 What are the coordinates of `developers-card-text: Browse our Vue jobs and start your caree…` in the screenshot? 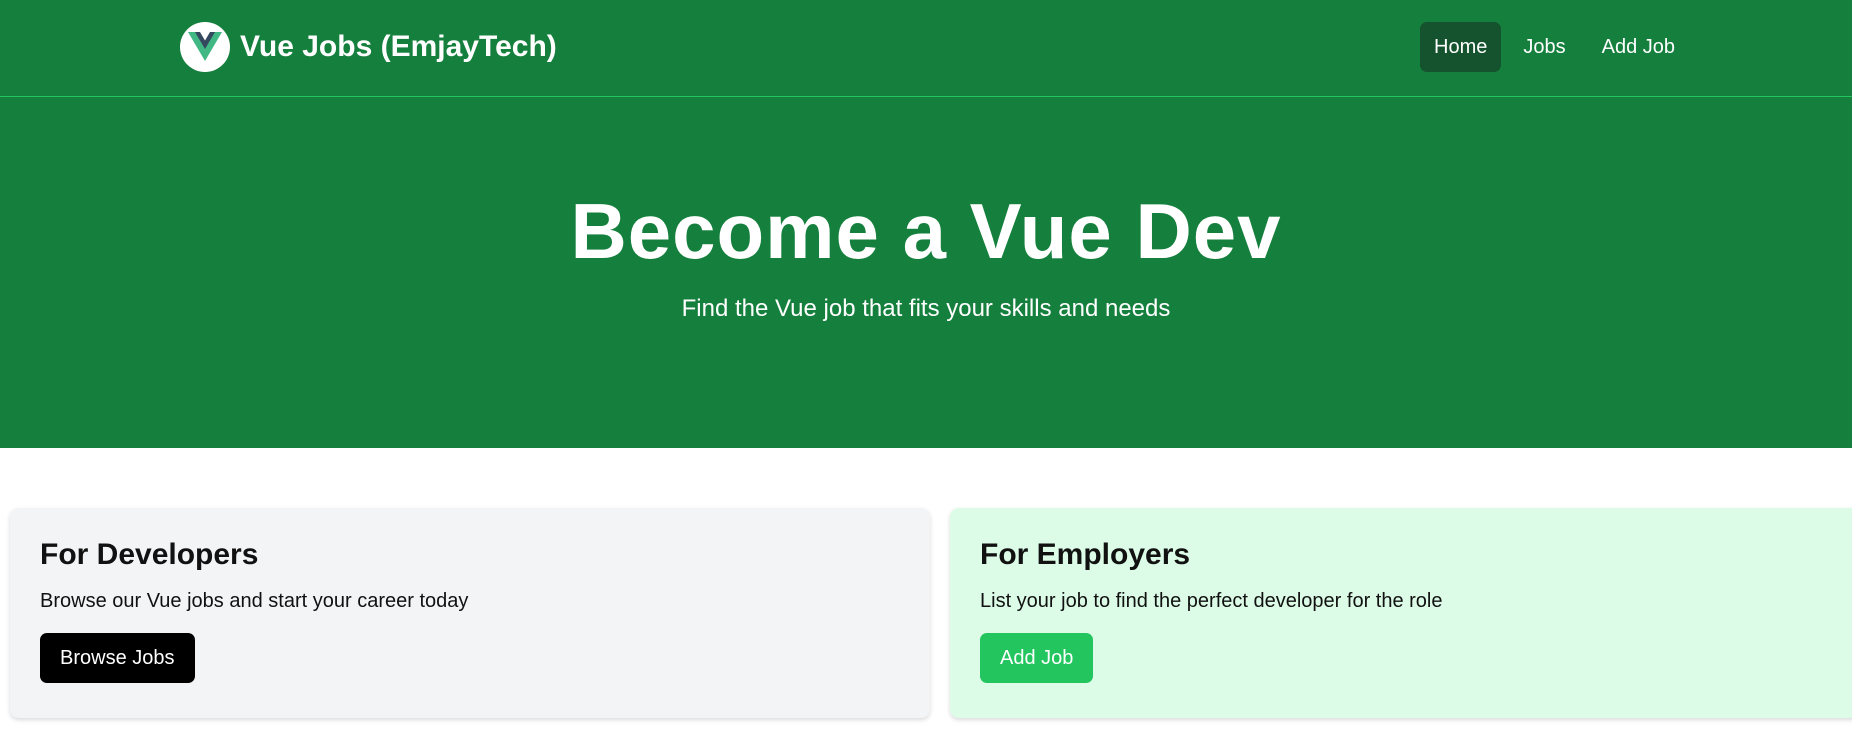 It's located at (254, 601).